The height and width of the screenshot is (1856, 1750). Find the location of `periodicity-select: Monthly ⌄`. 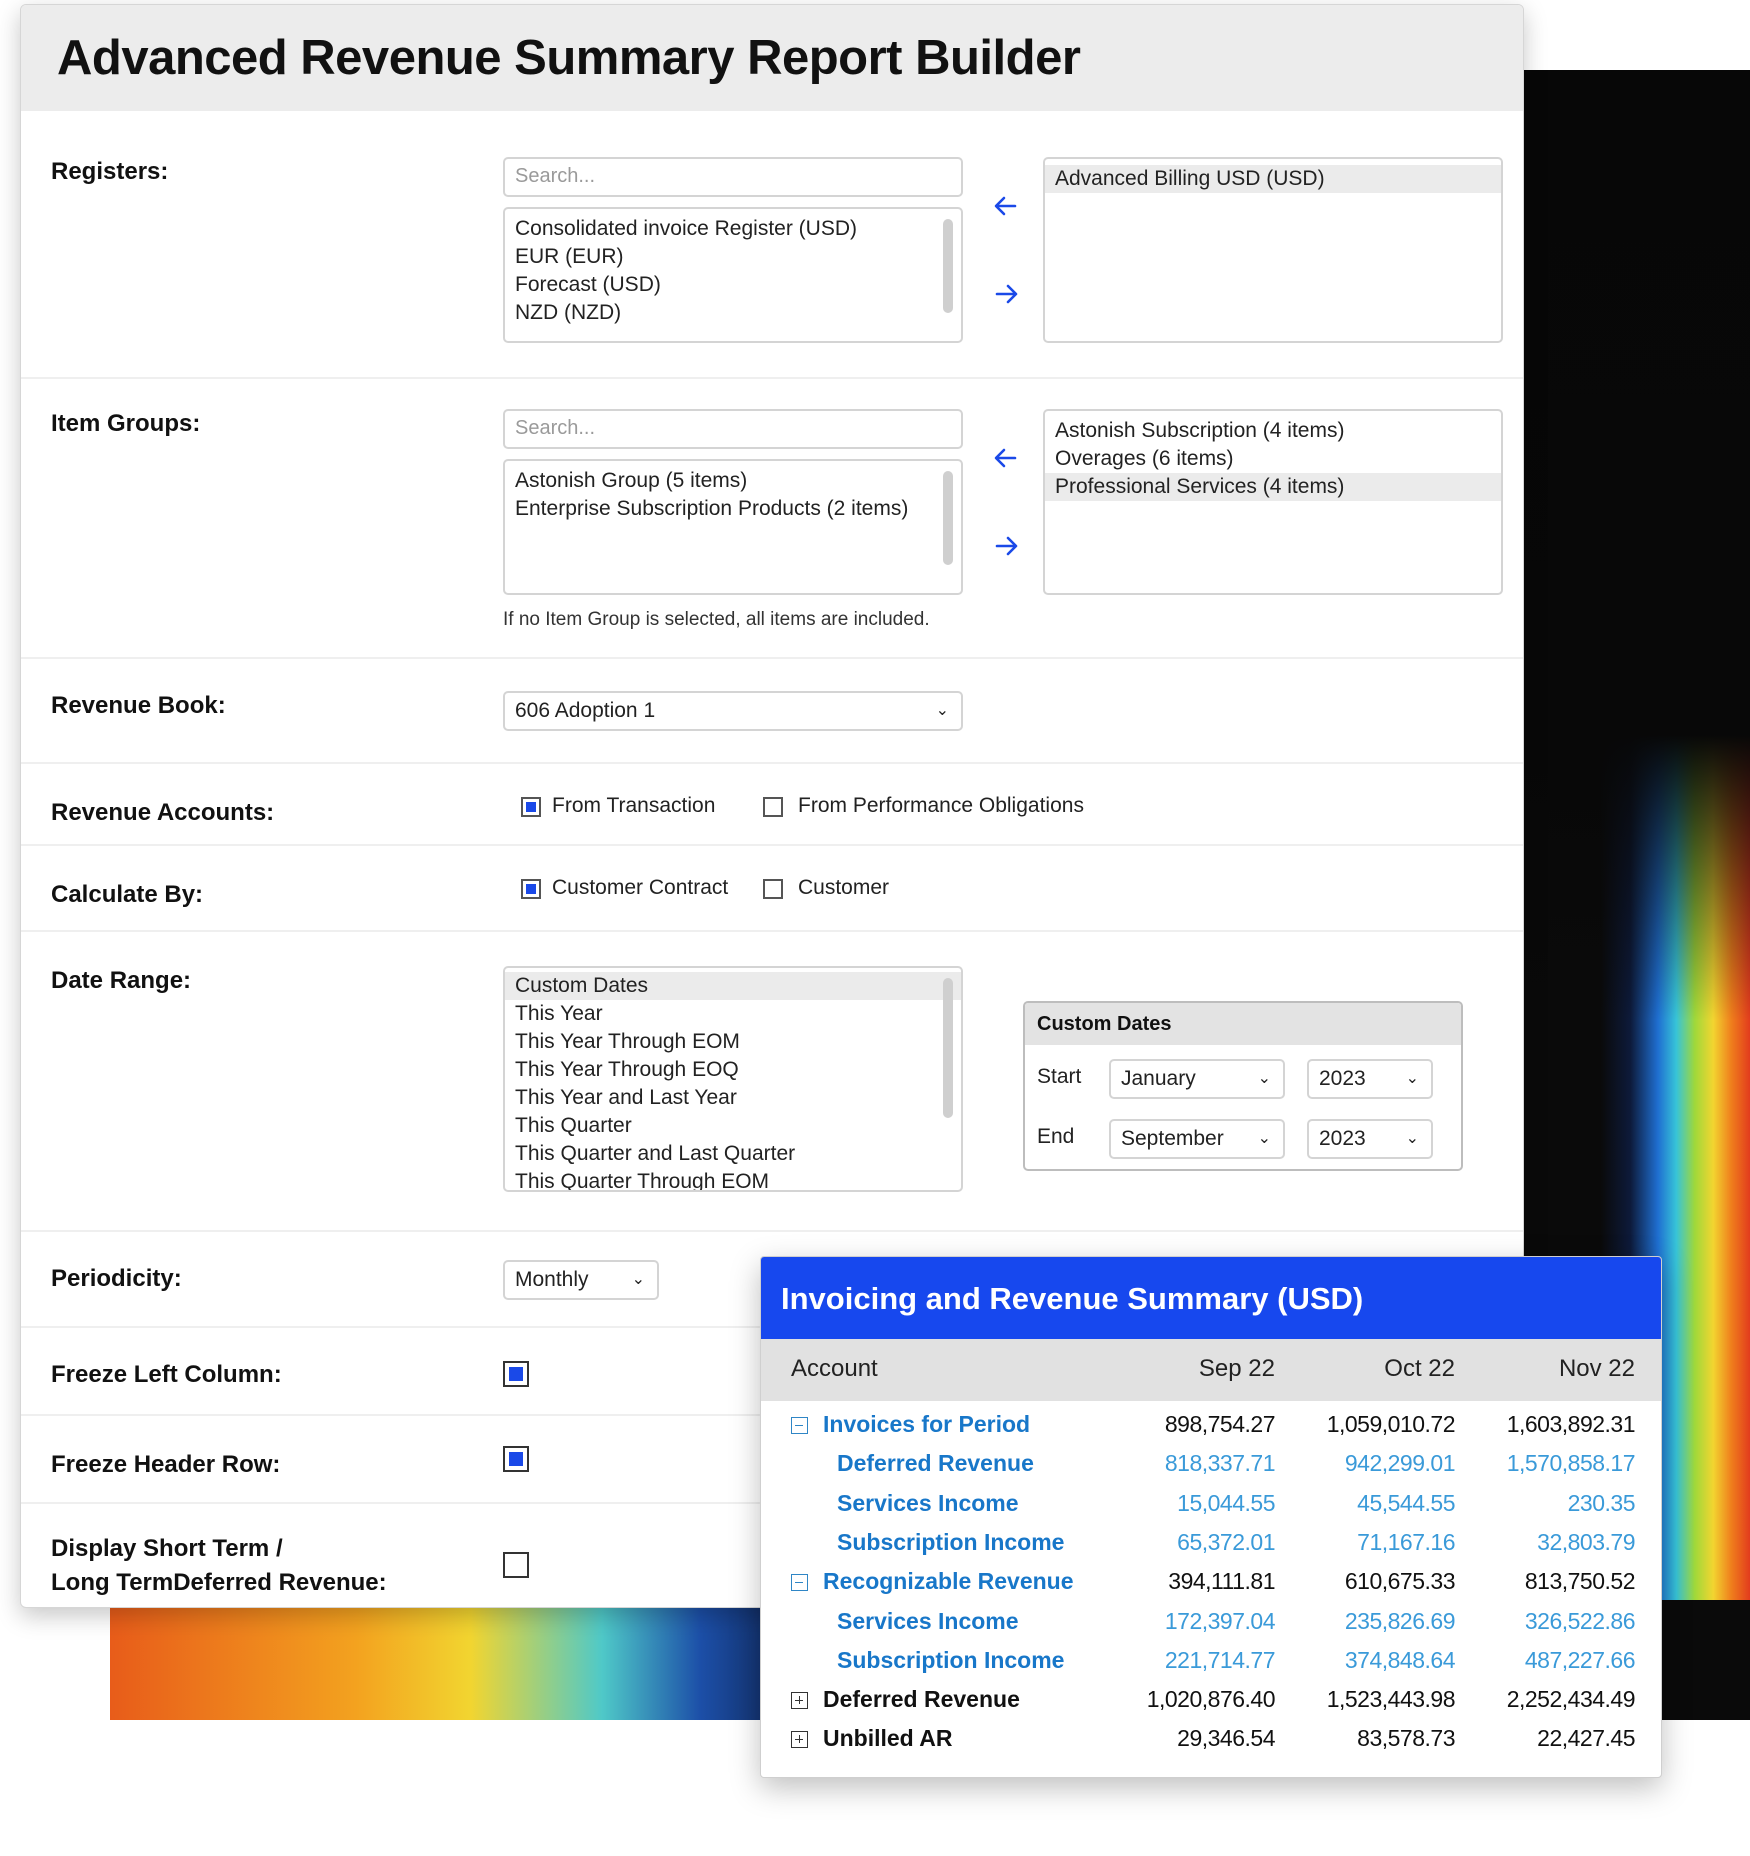

periodicity-select: Monthly ⌄ is located at coordinates (581, 1280).